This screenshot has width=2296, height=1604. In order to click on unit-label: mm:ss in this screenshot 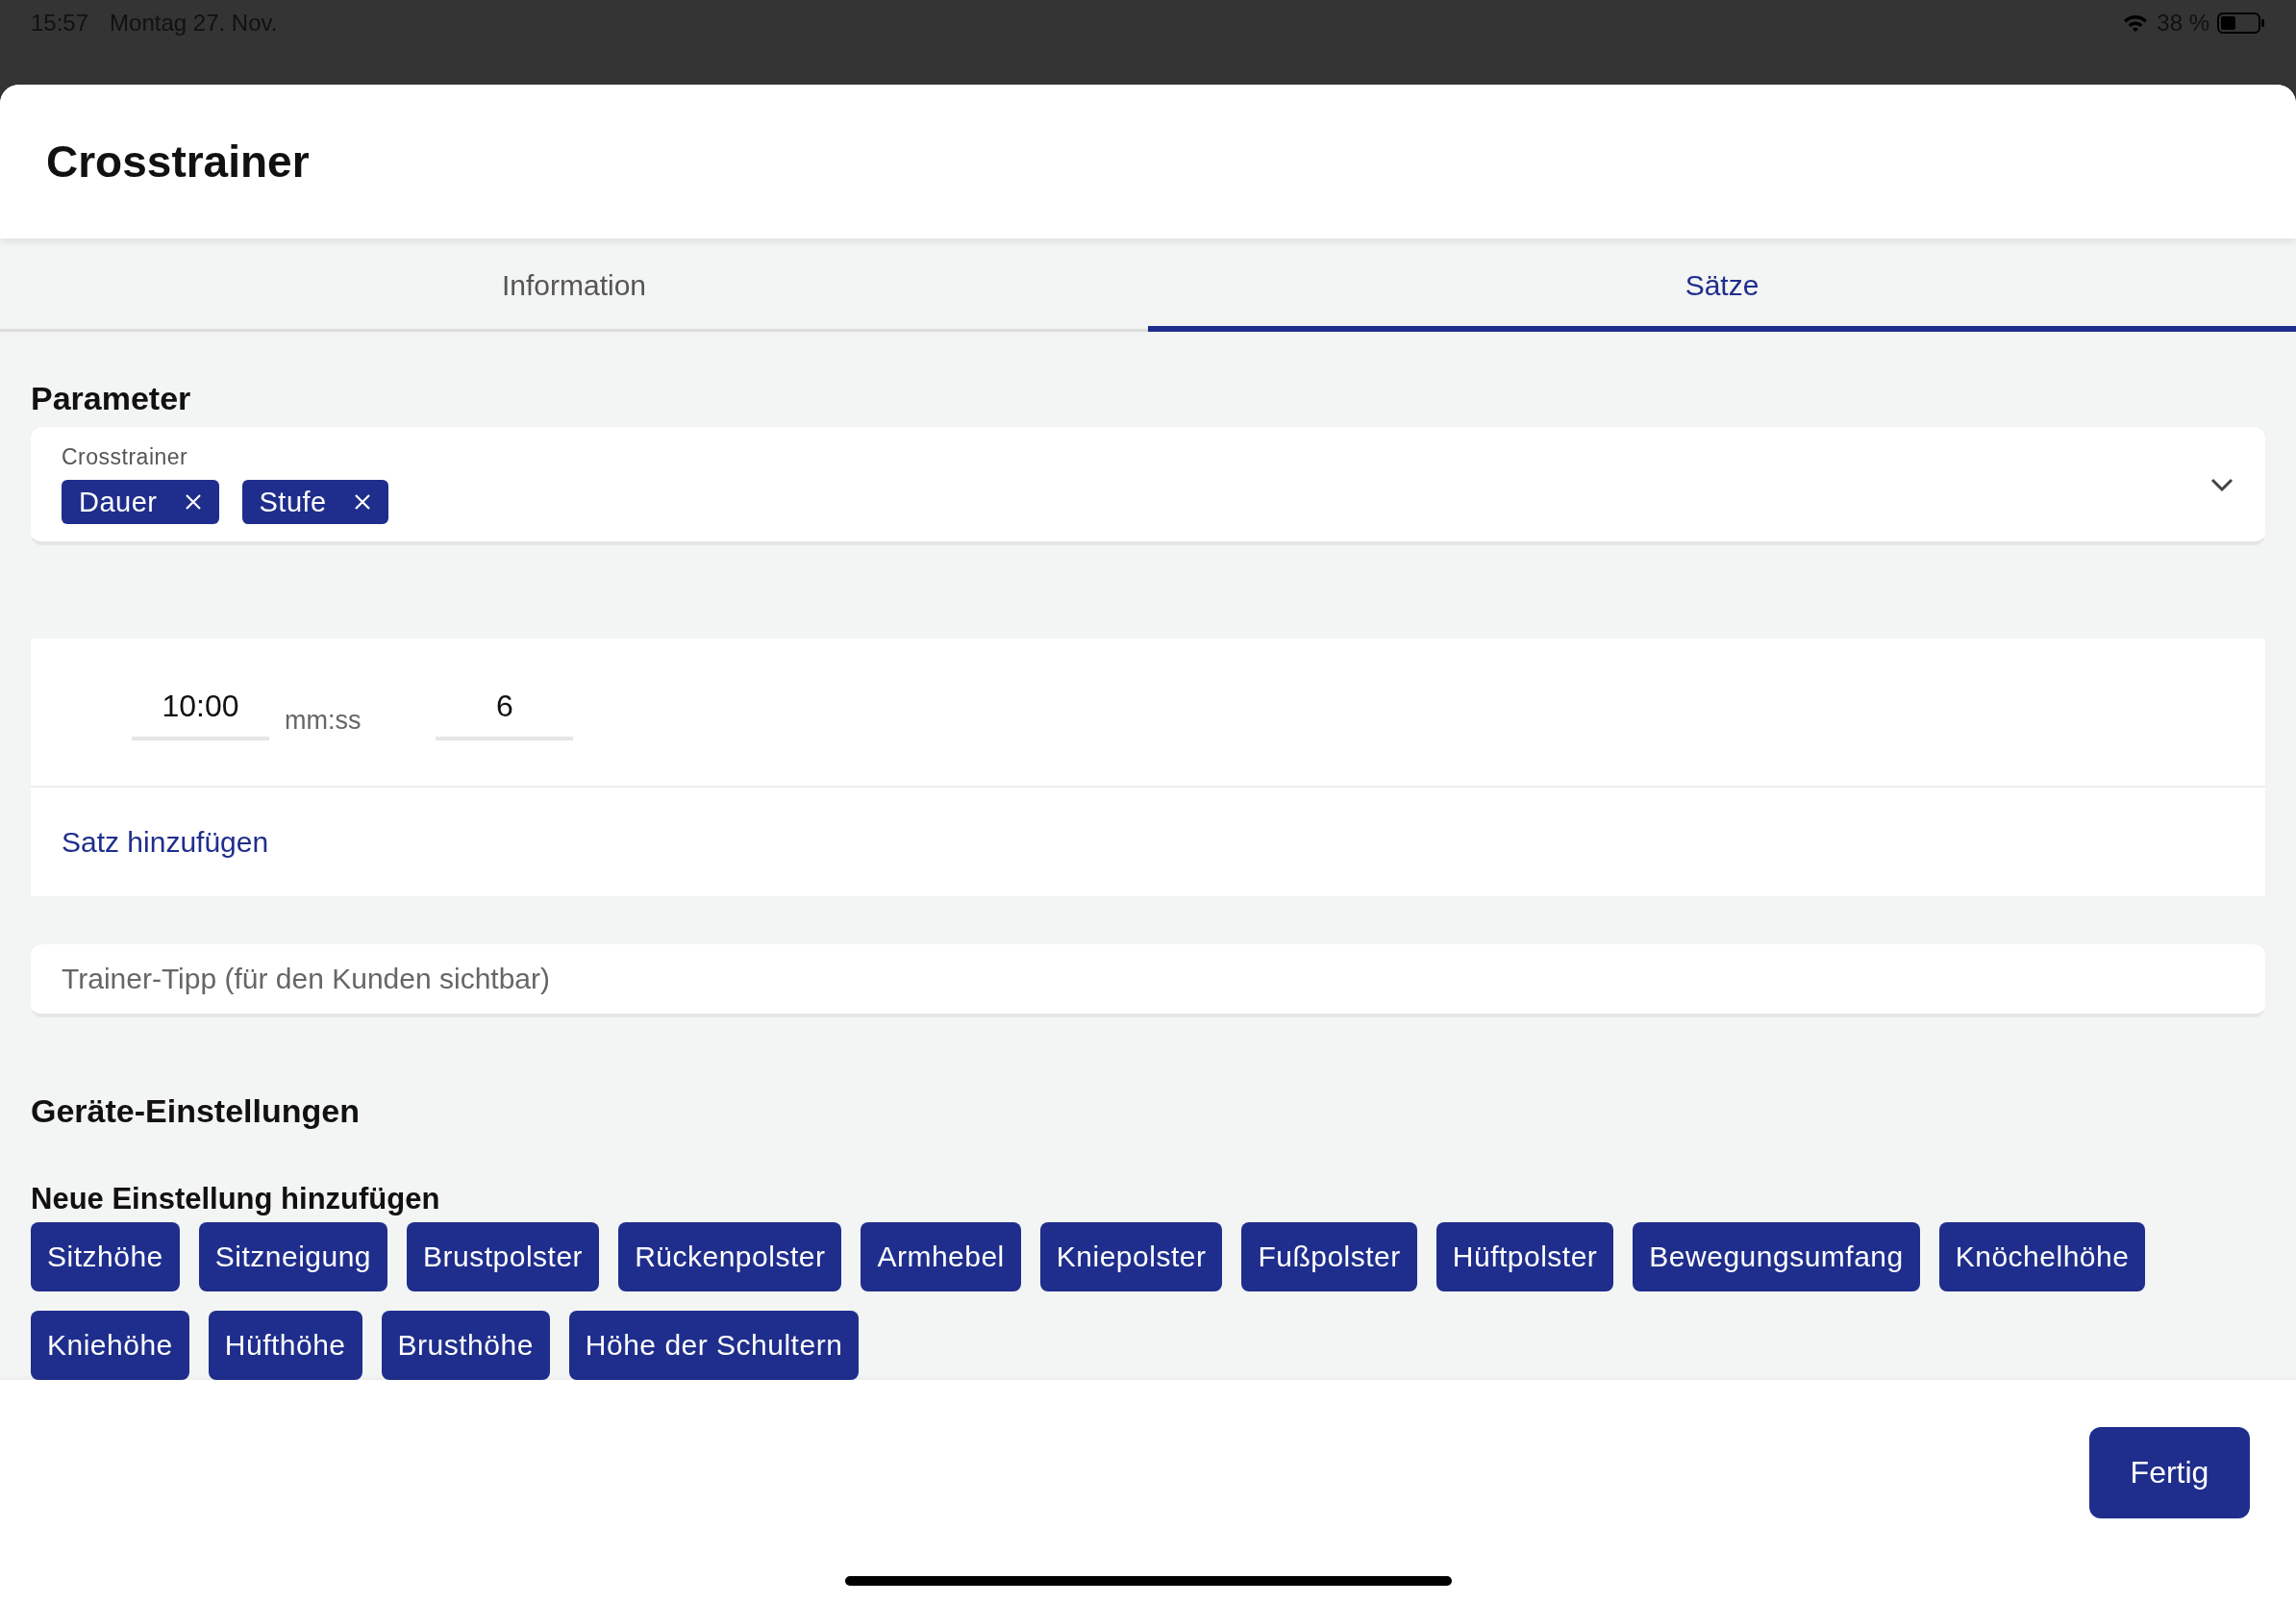, I will do `click(323, 721)`.